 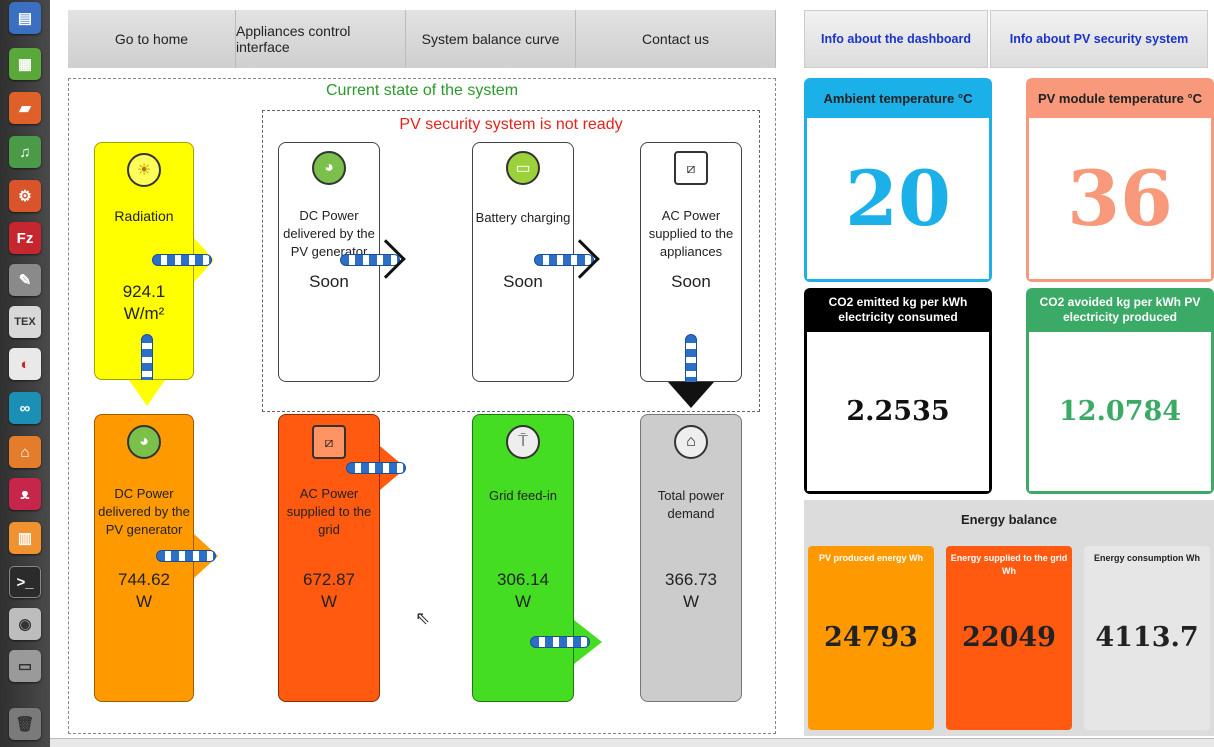 What do you see at coordinates (144, 511) in the screenshot?
I see `dc-power-label: DC Power delivered by the PV generator` at bounding box center [144, 511].